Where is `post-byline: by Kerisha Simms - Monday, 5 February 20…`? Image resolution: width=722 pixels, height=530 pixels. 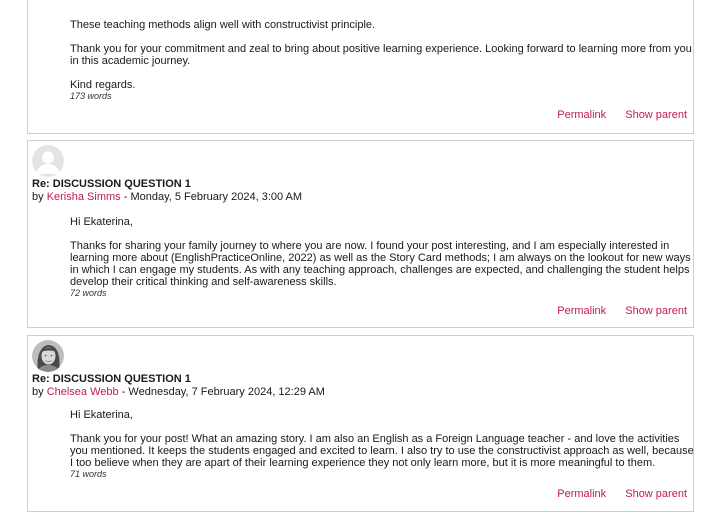
post-byline: by Kerisha Simms - Monday, 5 February 20… is located at coordinates (167, 197).